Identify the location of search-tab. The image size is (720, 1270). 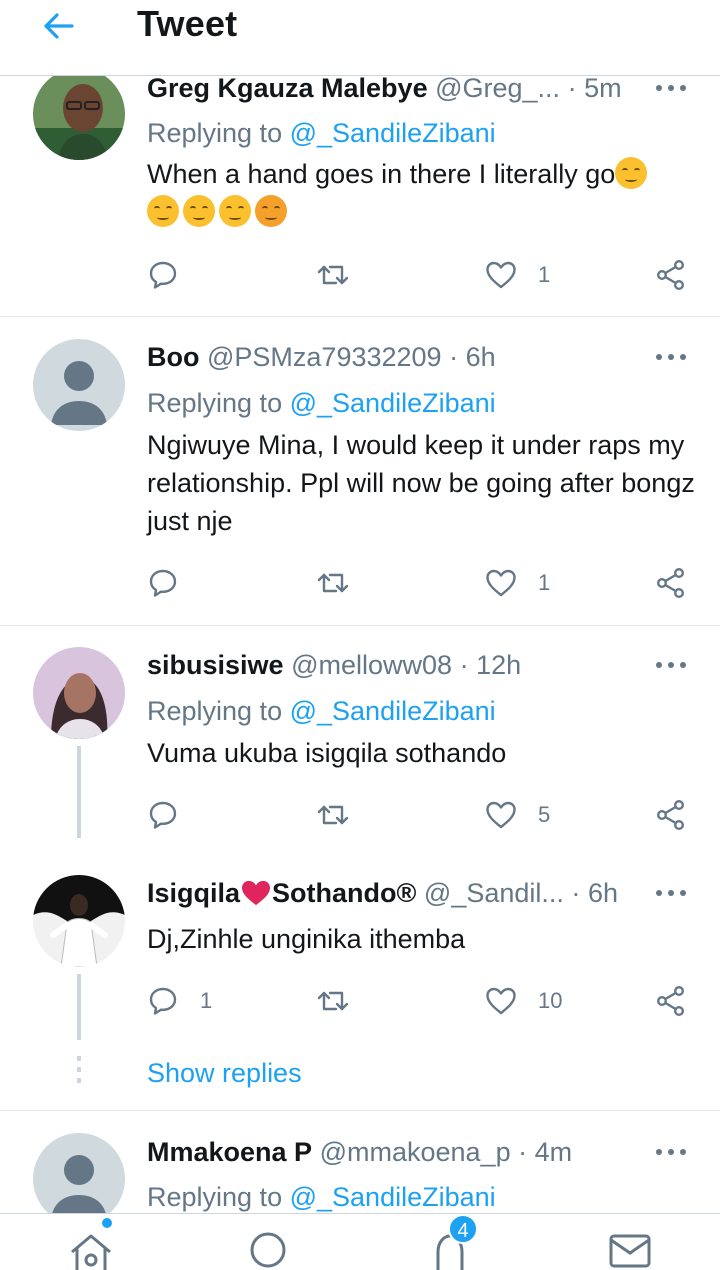
(270, 1250).